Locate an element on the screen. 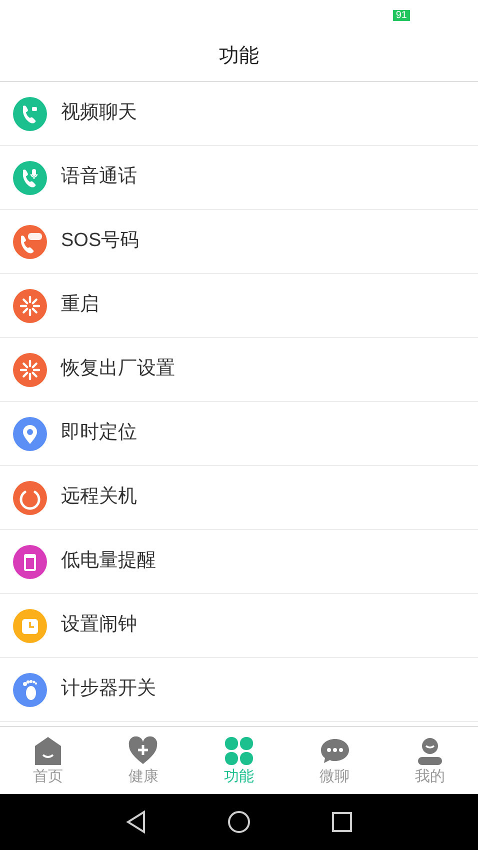  function-item: 计步器开关 is located at coordinates (239, 690).